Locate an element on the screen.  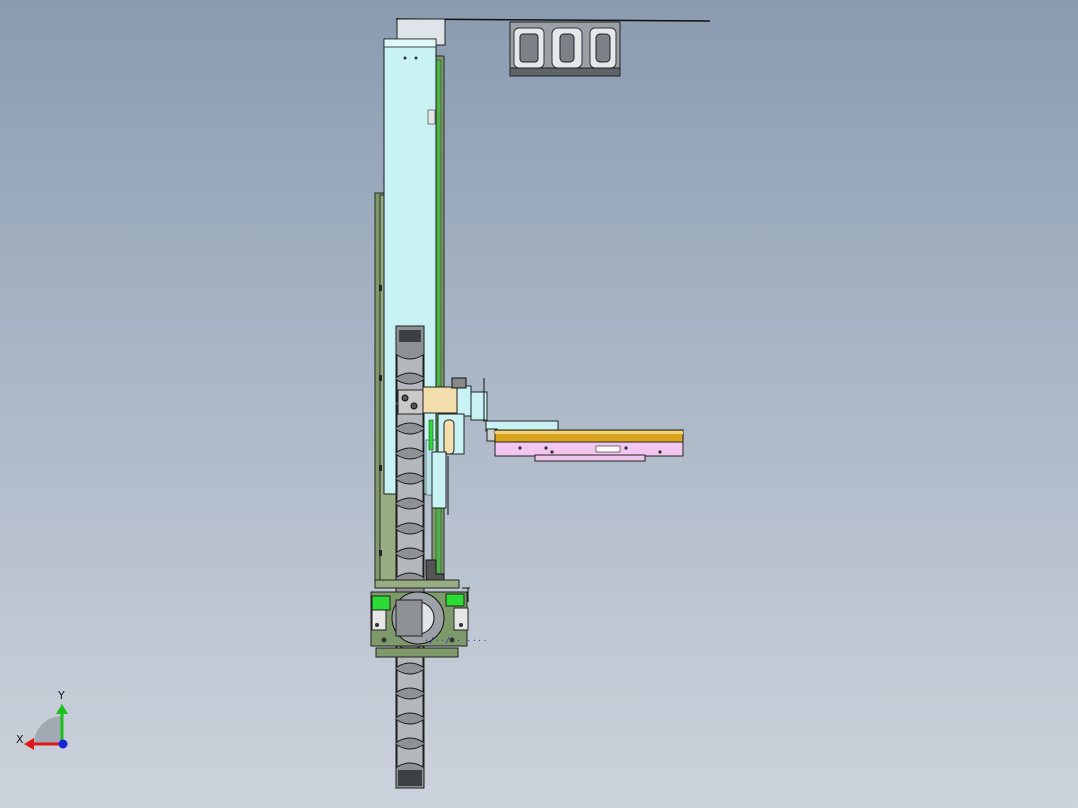
x-axis-label: X is located at coordinates (20, 739).